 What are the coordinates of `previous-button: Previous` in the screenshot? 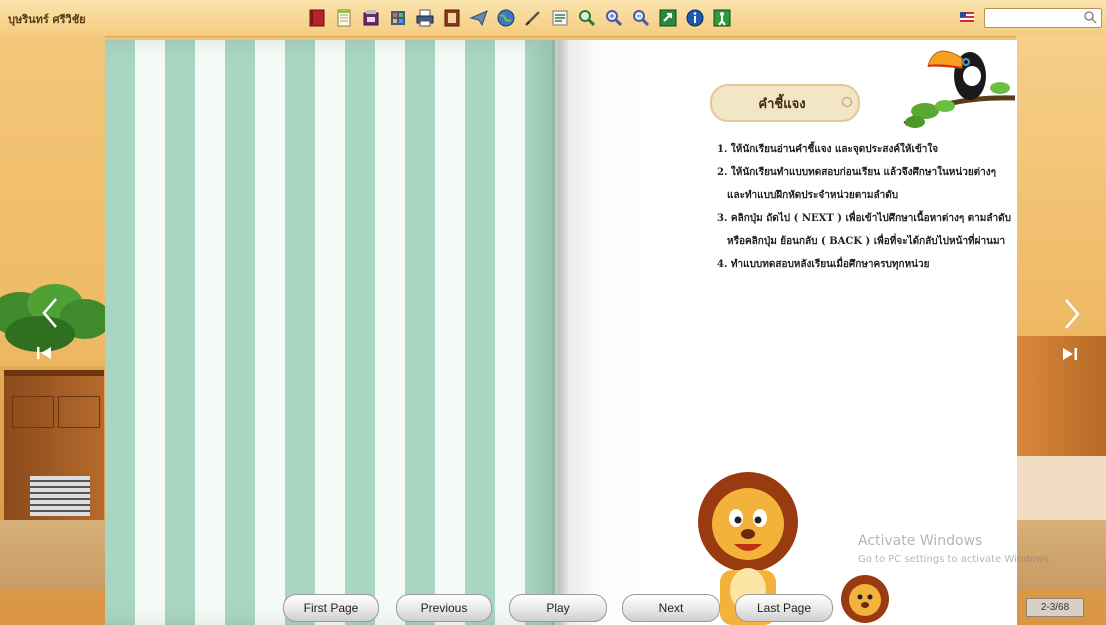 It's located at (444, 608).